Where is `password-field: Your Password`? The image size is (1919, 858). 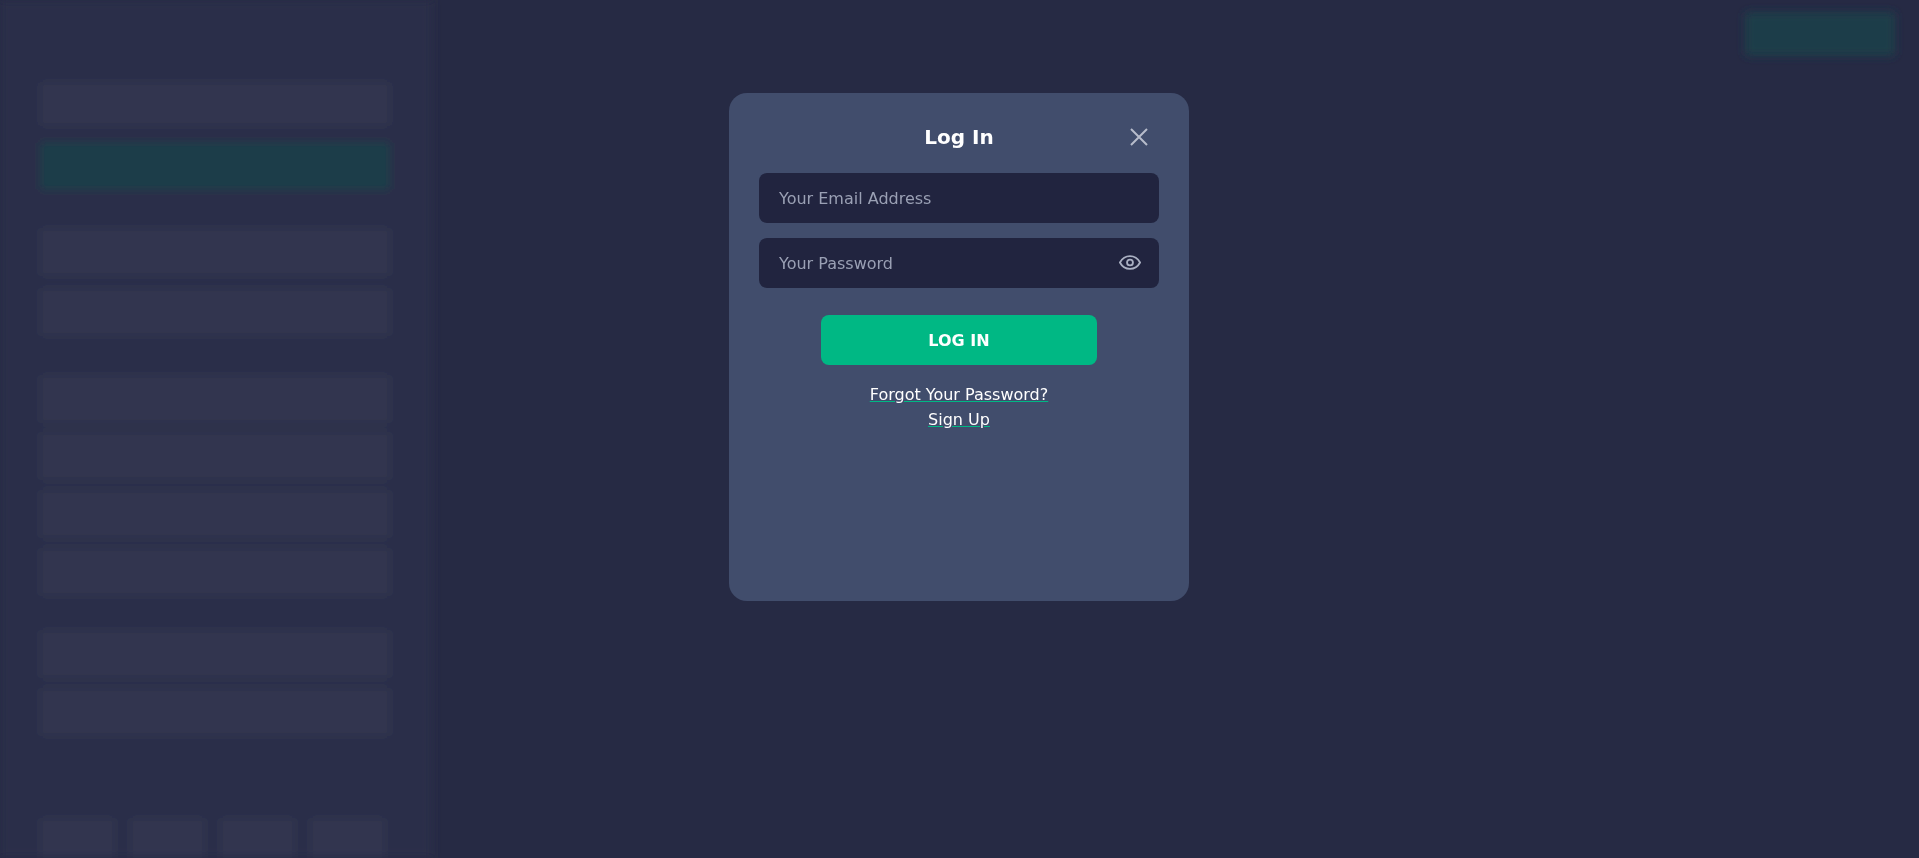 password-field: Your Password is located at coordinates (959, 263).